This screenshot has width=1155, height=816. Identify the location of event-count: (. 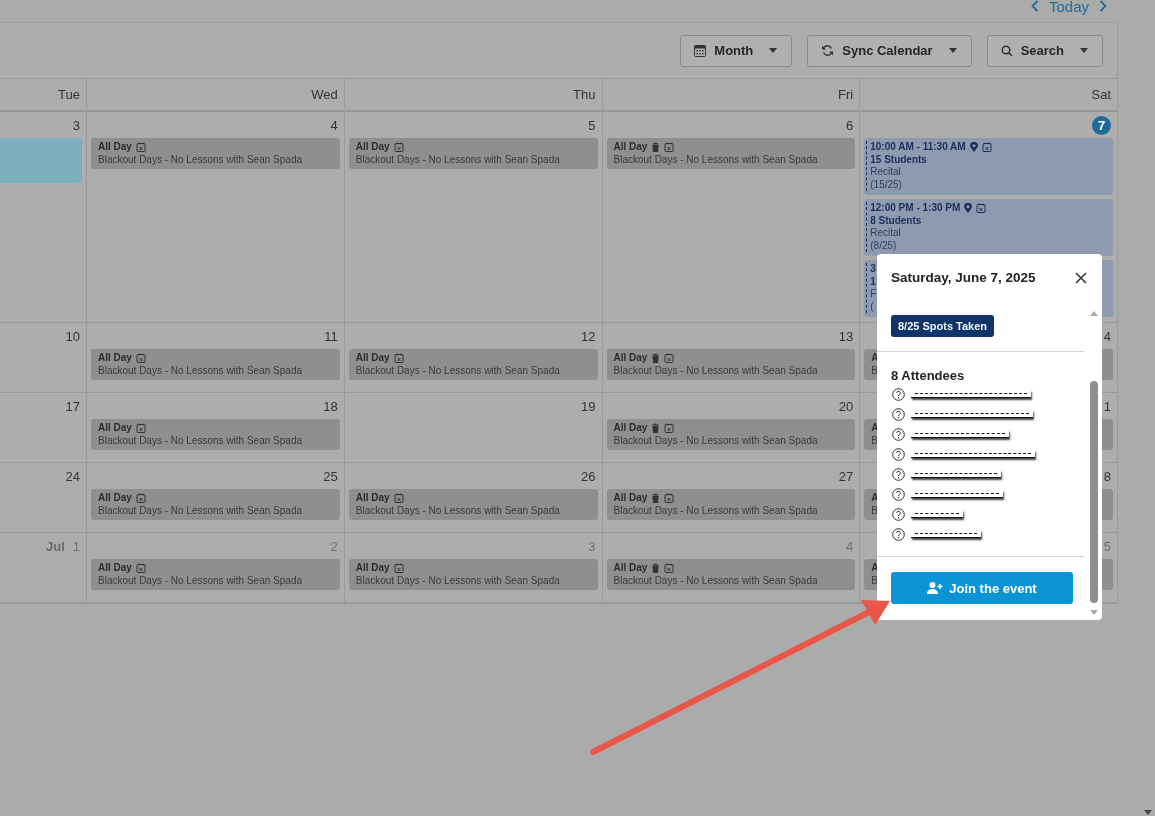
(872, 306).